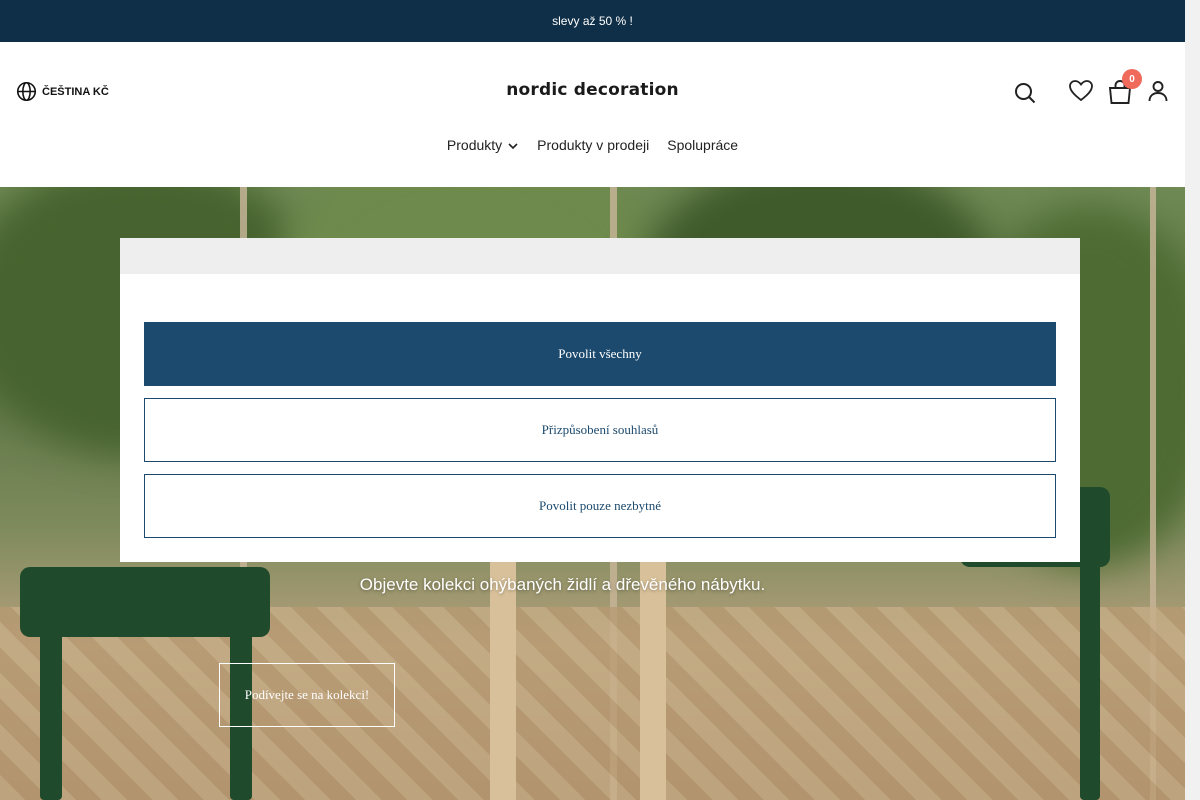 Image resolution: width=1200 pixels, height=800 pixels. I want to click on wishlist-button, so click(1081, 91).